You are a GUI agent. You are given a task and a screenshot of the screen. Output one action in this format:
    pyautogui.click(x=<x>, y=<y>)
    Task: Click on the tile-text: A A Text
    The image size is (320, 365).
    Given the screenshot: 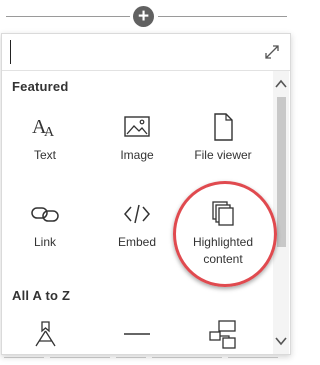 What is the action you would take?
    pyautogui.click(x=45, y=137)
    